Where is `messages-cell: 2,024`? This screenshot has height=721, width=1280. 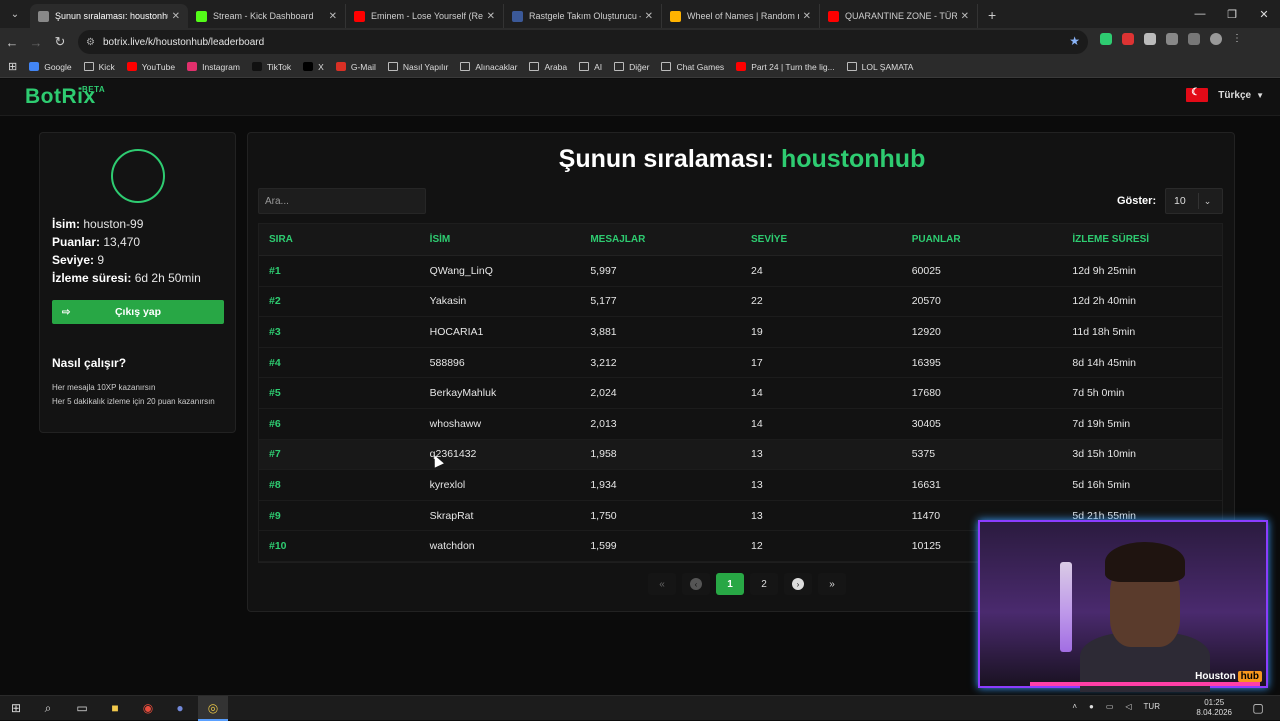
messages-cell: 2,024 is located at coordinates (603, 393).